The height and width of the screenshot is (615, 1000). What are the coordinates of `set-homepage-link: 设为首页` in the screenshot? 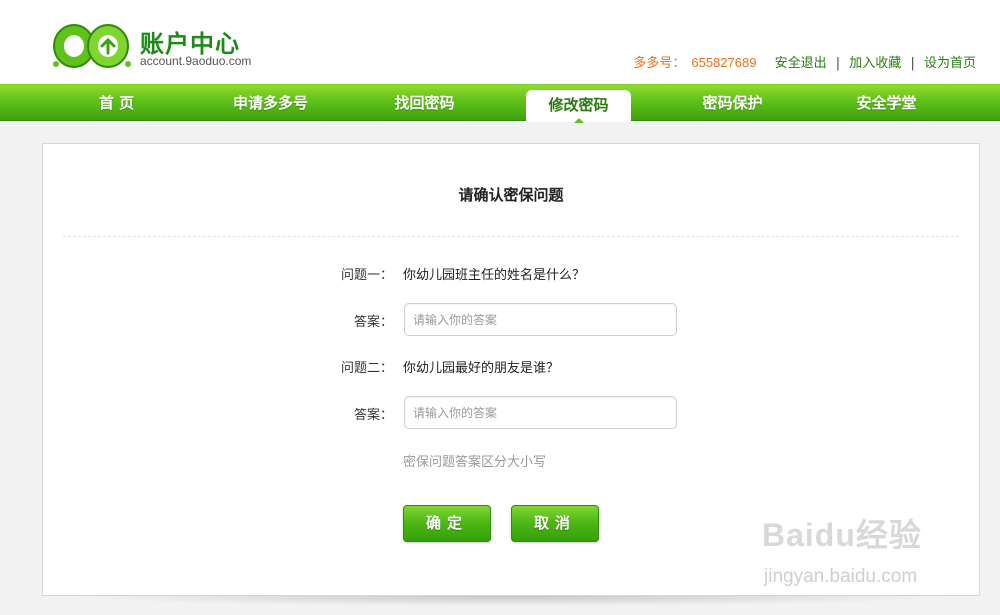 It's located at (950, 63).